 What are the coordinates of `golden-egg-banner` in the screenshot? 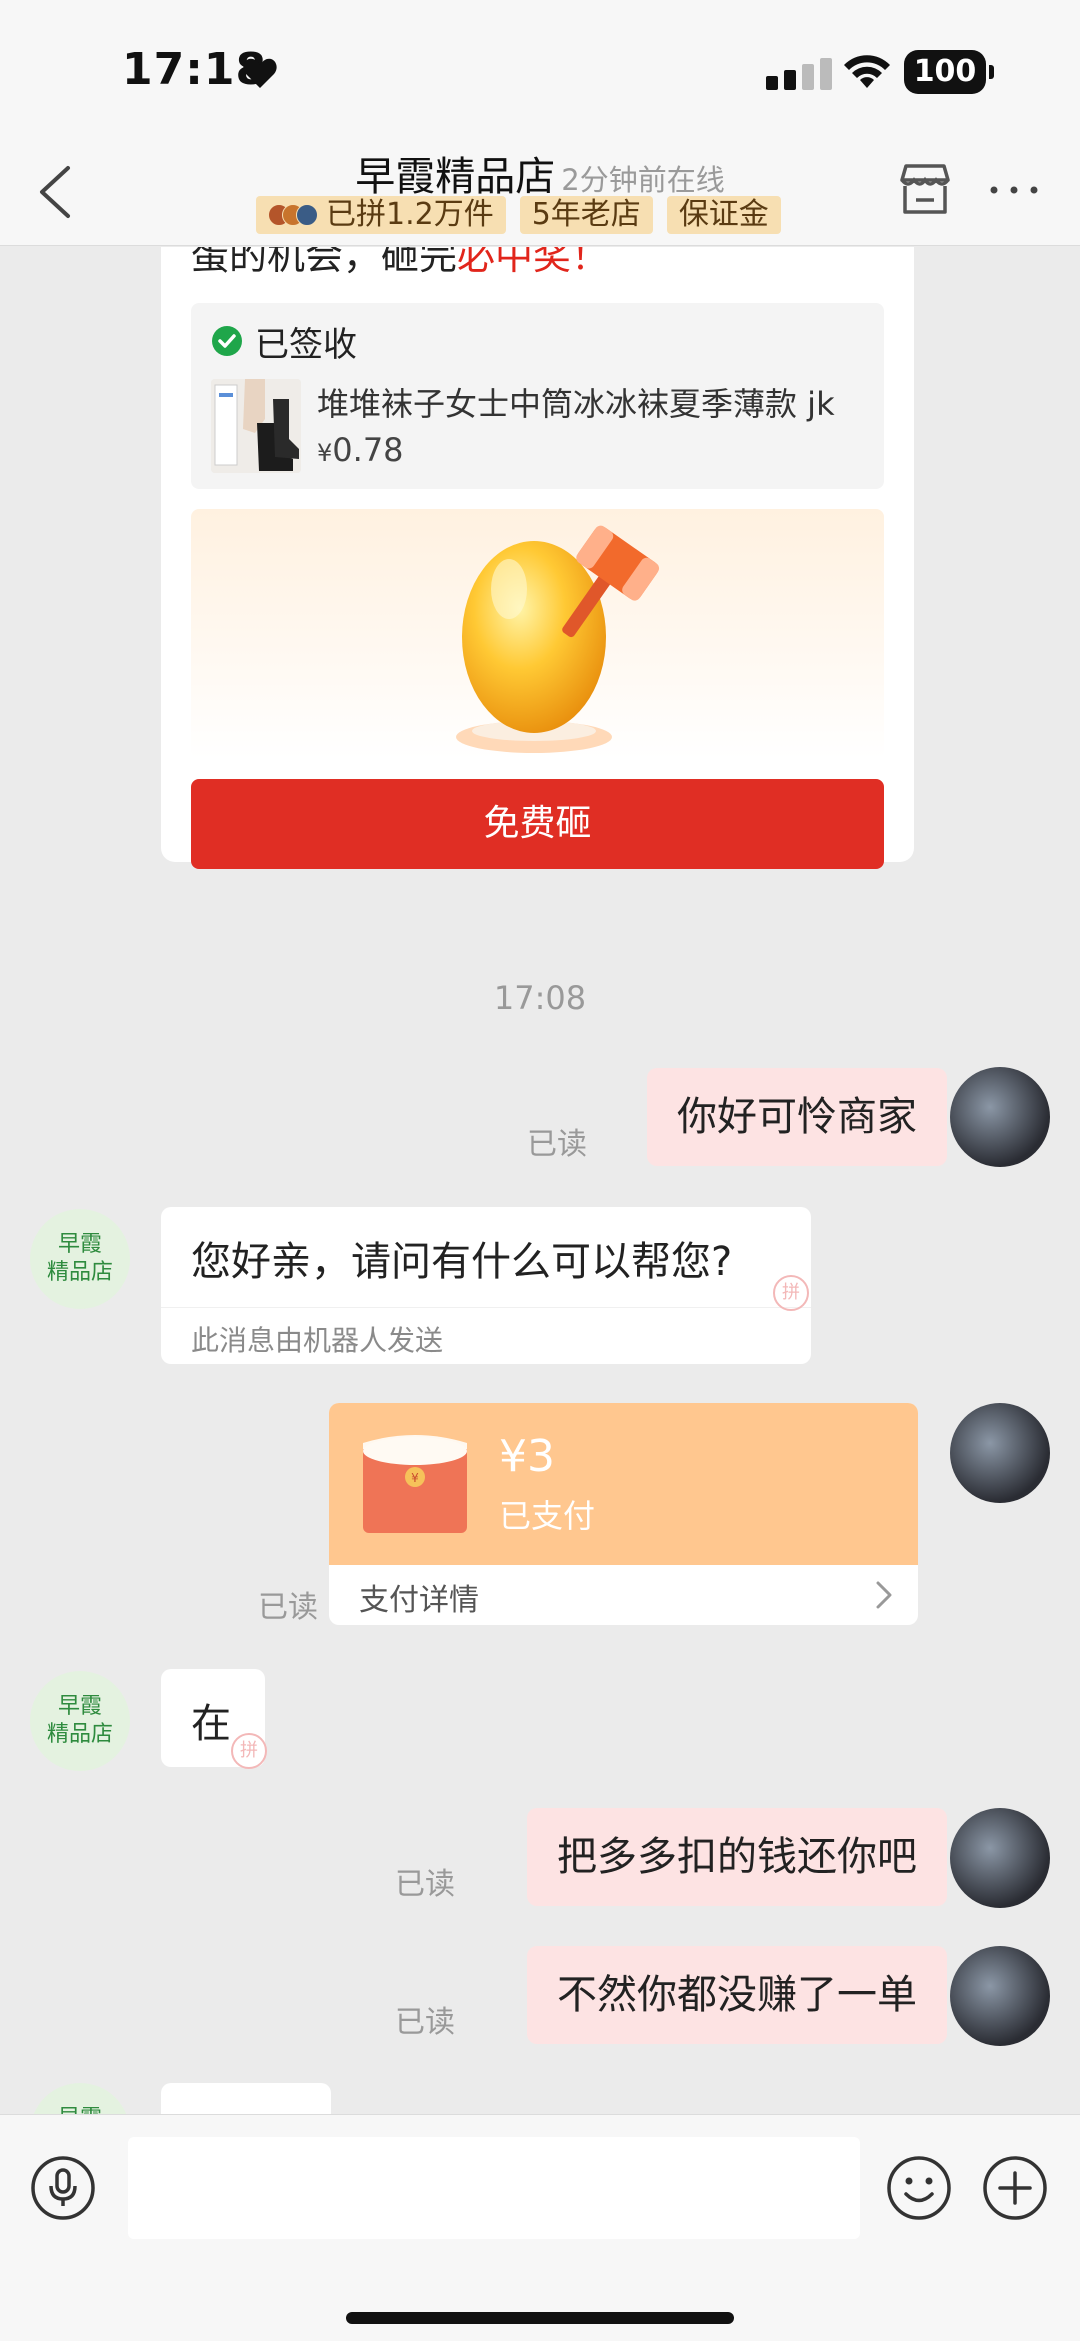 It's located at (537, 634).